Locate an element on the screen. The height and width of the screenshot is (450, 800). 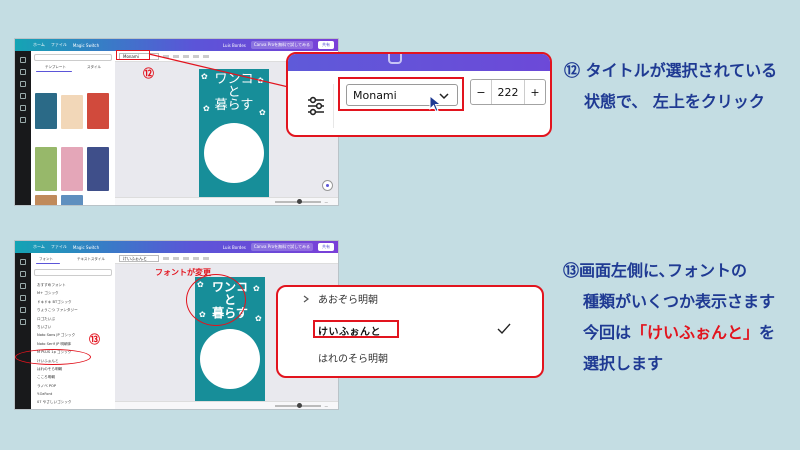
font-select-highlight: Monami is located at coordinates (401, 94).